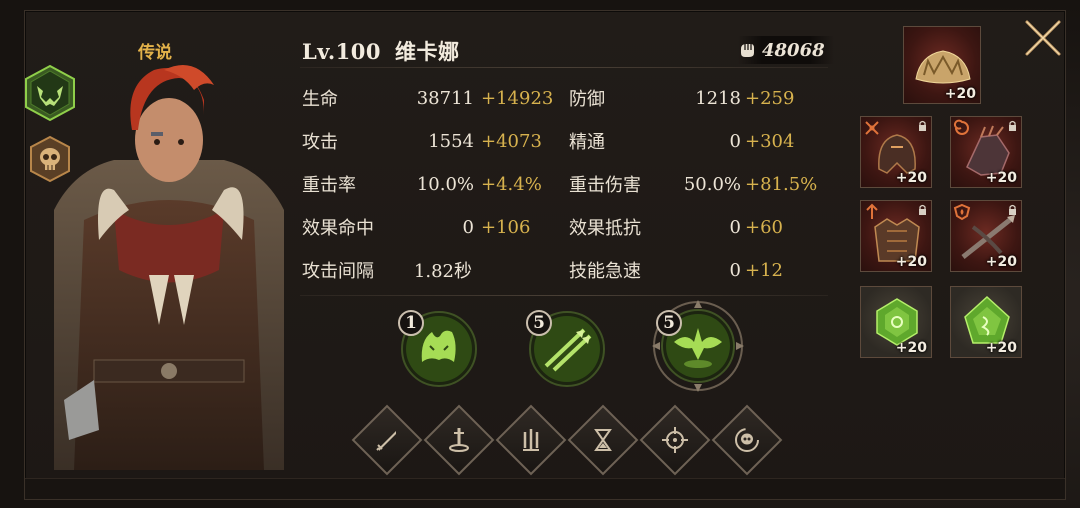  I want to click on divider-top, so click(564, 67).